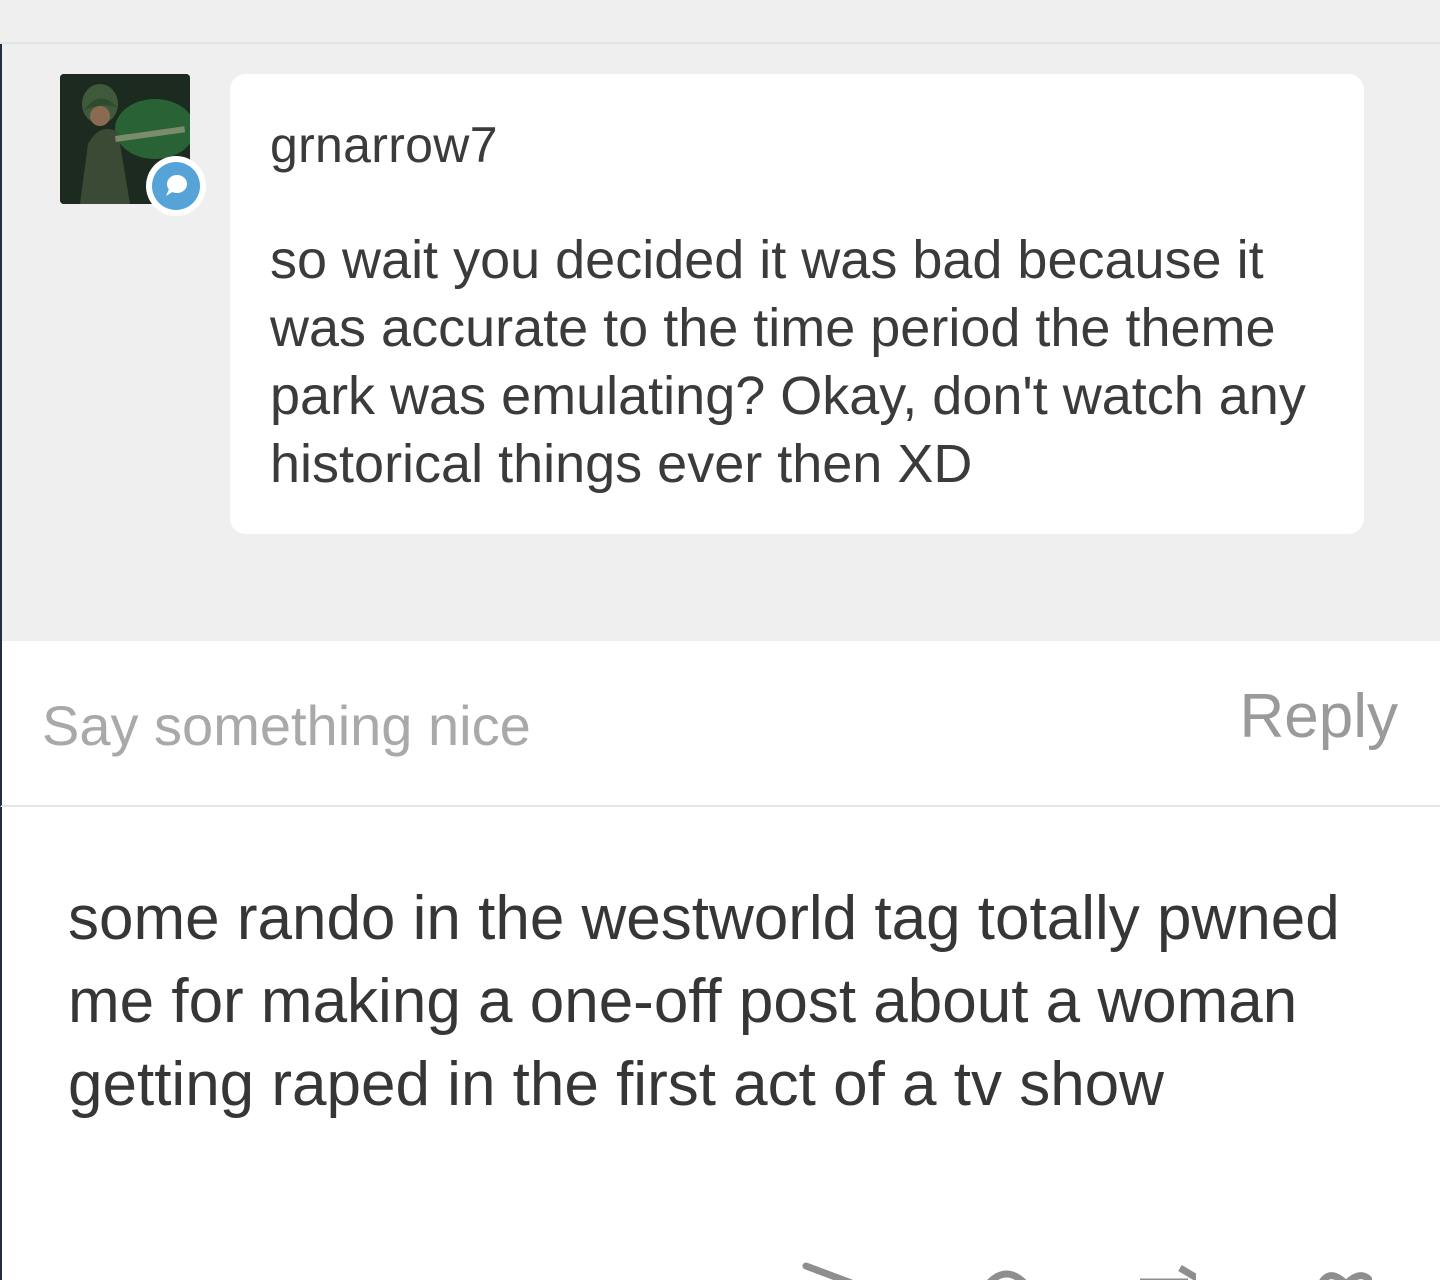 The image size is (1440, 1280). Describe the element at coordinates (1318, 716) in the screenshot. I see `reply-button: Reply` at that location.